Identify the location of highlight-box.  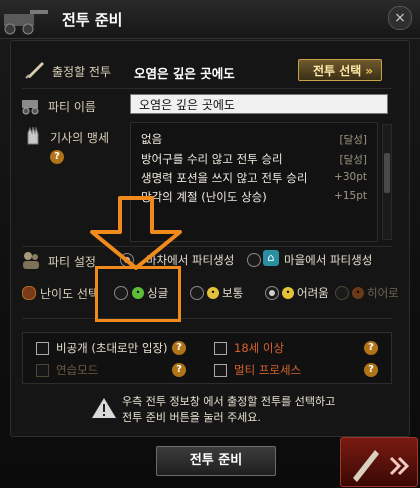
(138, 294).